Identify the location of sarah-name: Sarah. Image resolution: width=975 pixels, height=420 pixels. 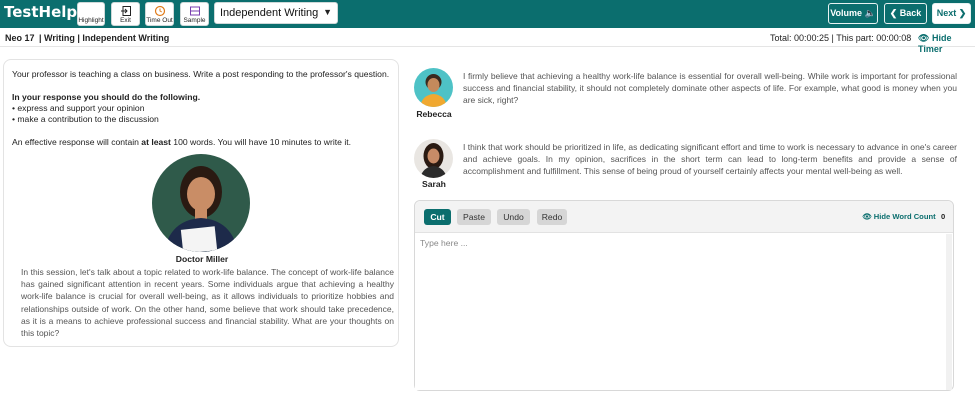
(434, 184).